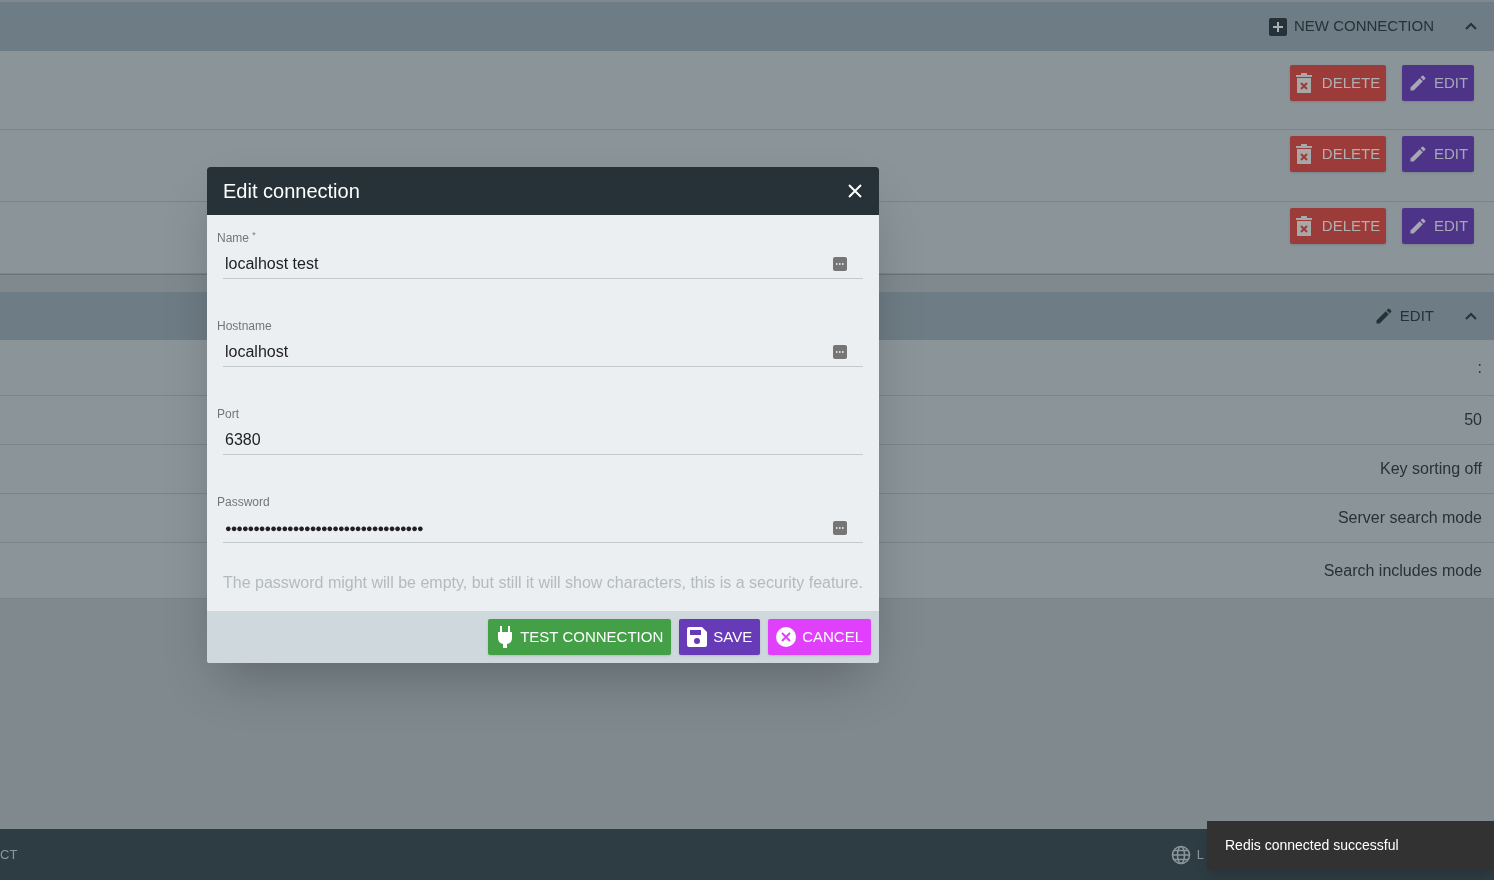 The height and width of the screenshot is (880, 1494). I want to click on plus-icon, so click(1278, 26).